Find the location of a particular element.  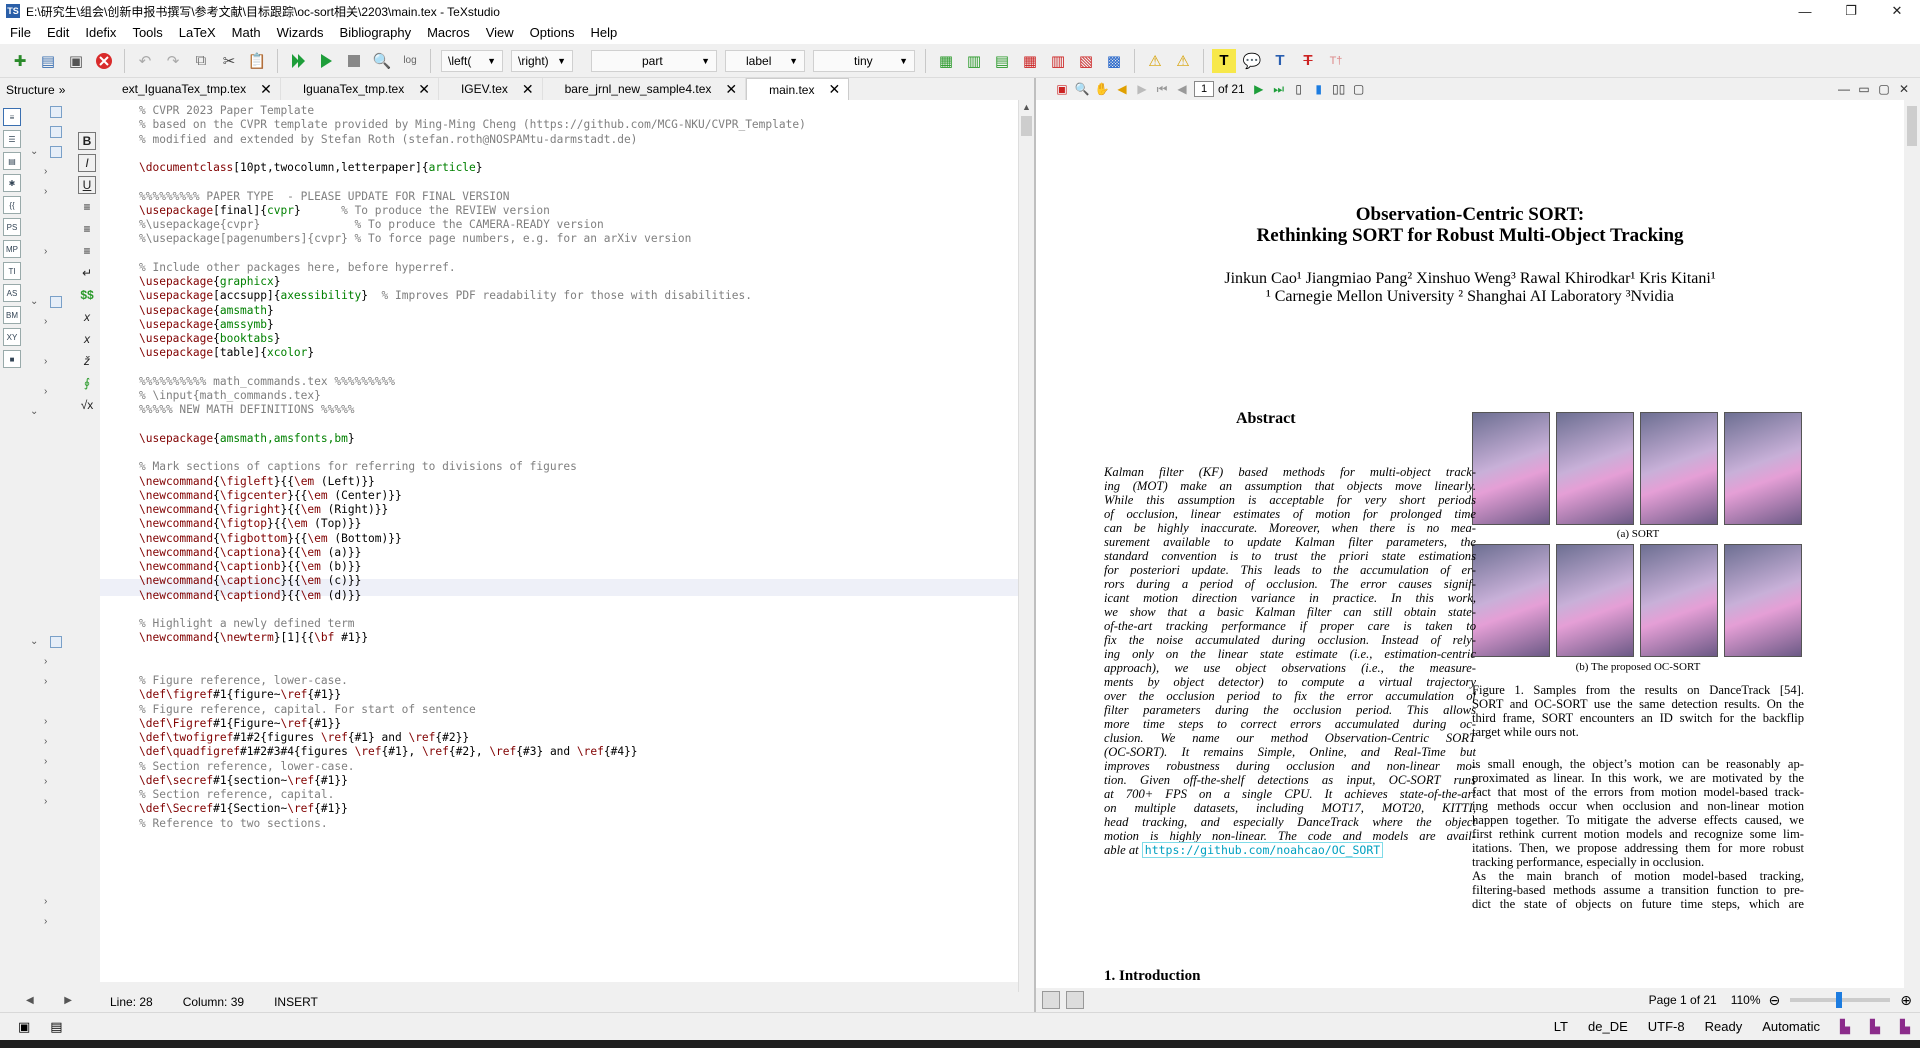

fraction-icon: ž is located at coordinates (87, 361).